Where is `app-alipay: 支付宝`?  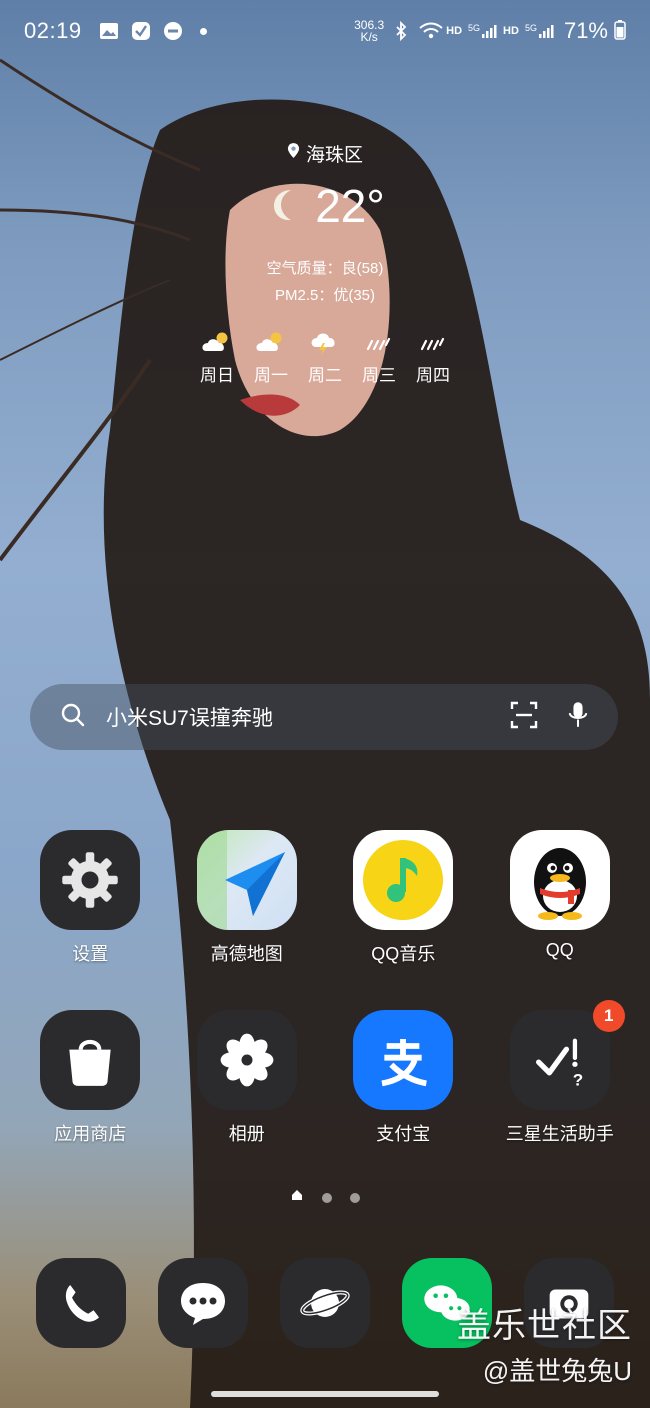 app-alipay: 支付宝 is located at coordinates (403, 1100).